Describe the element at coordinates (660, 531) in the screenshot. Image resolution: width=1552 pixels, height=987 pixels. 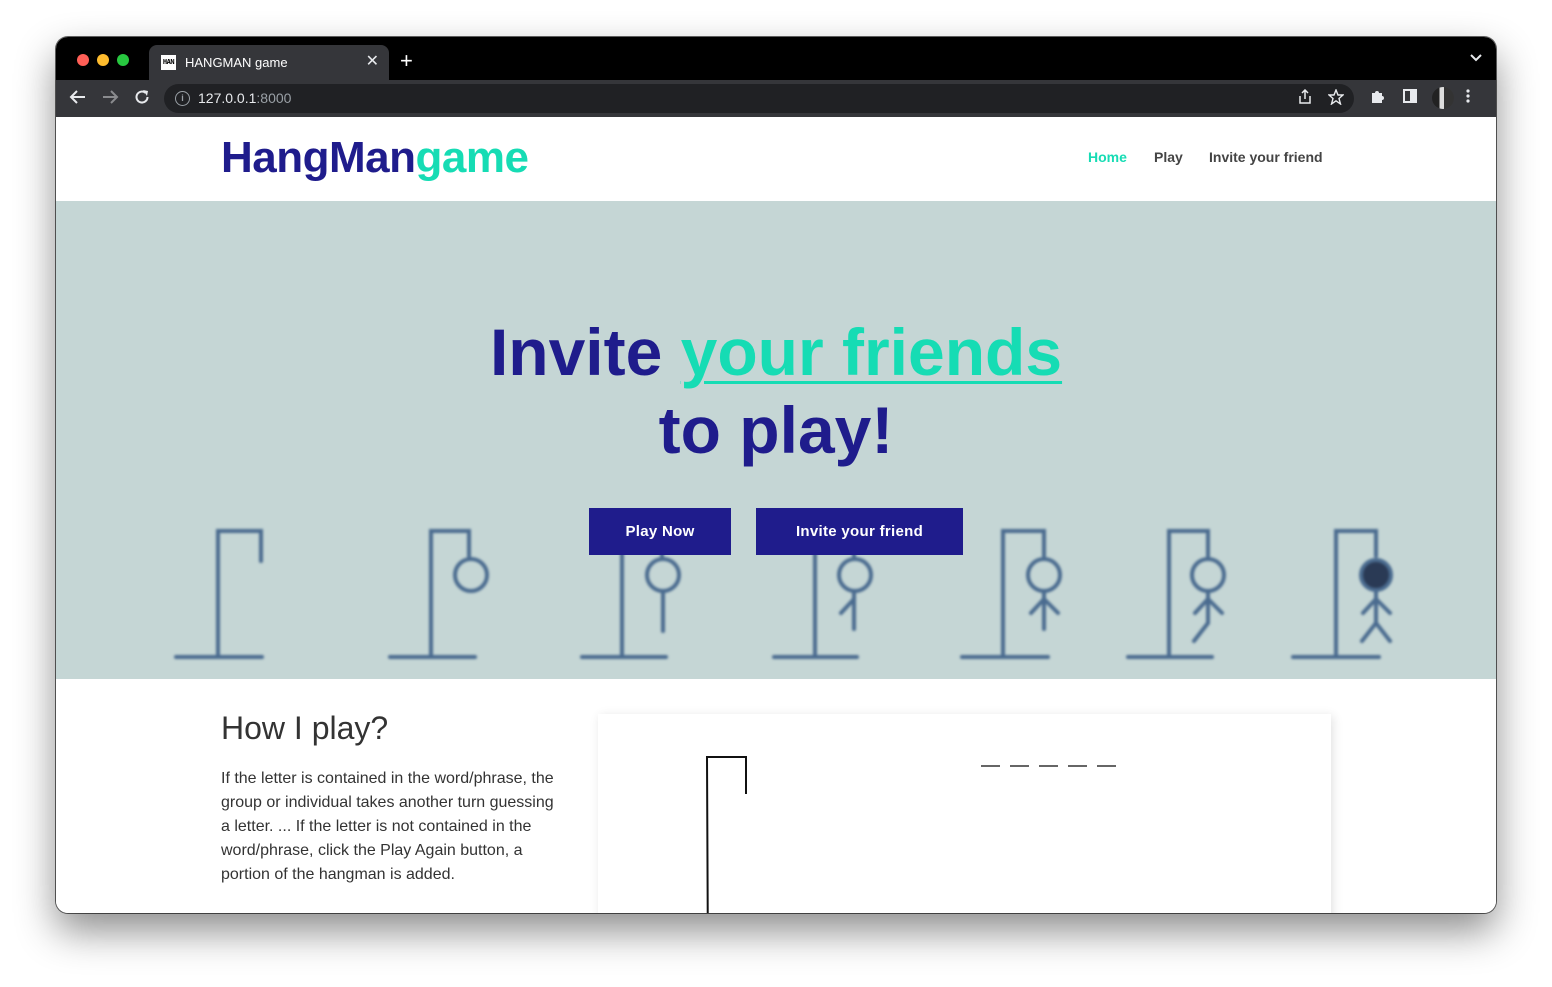
I see `play-now-button: Play Now` at that location.